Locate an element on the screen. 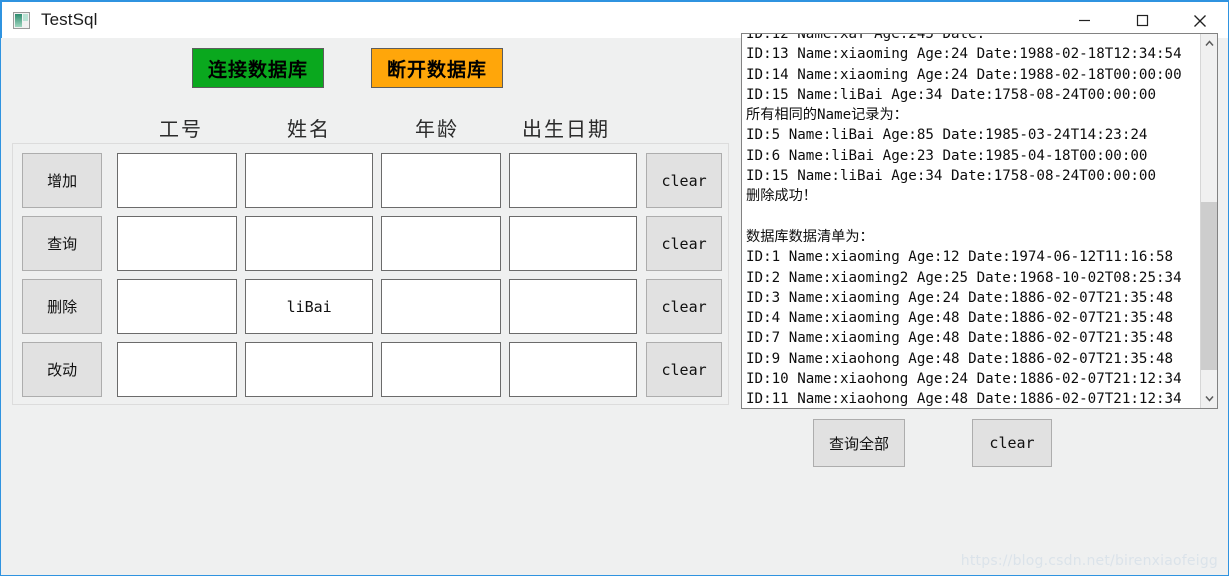 The image size is (1229, 576). column-header-name: 姓名 is located at coordinates (309, 129).